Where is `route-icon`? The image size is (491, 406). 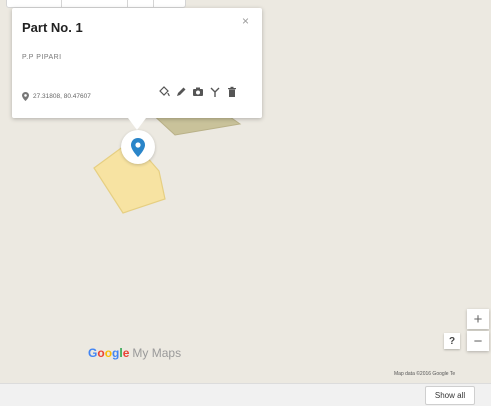
route-icon is located at coordinates (215, 92).